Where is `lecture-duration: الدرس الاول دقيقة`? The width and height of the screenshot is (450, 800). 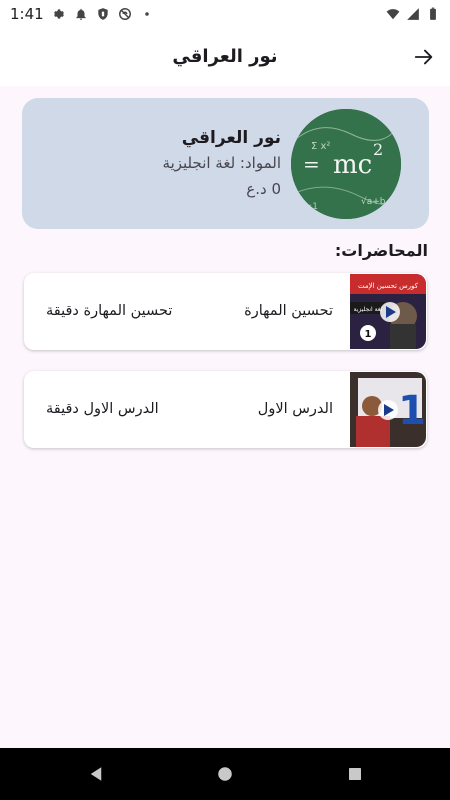 lecture-duration: الدرس الاول دقيقة is located at coordinates (102, 409).